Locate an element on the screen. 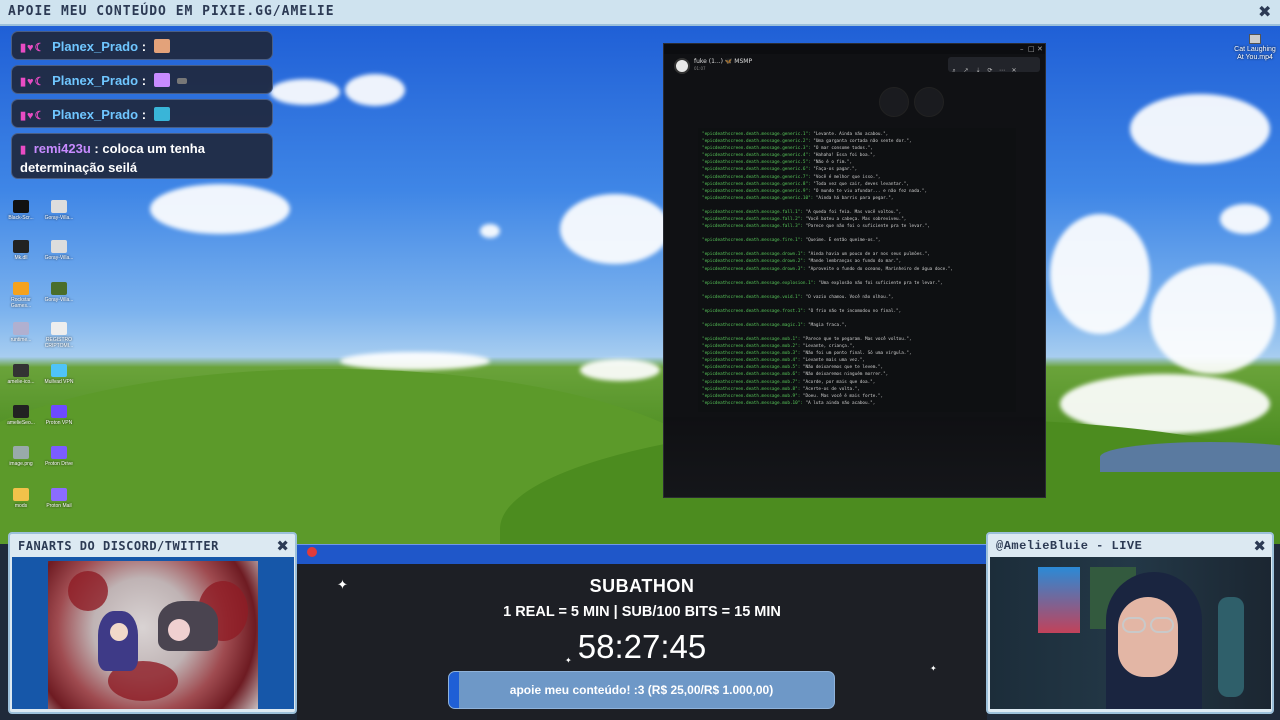  desktop-icon: Proton Mail is located at coordinates (59, 498).